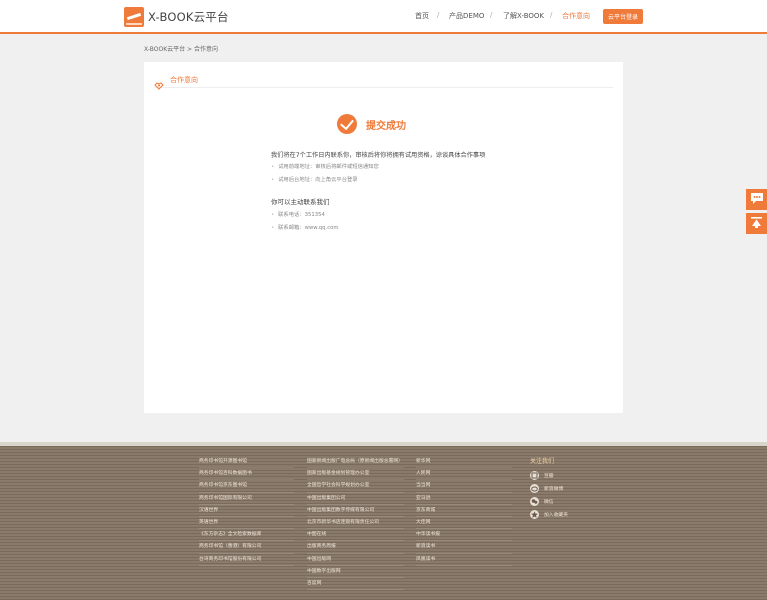 Image resolution: width=767 pixels, height=600 pixels. Describe the element at coordinates (355, 474) in the screenshot. I see `footer-link: 国家出版基金规划管理办公室` at that location.